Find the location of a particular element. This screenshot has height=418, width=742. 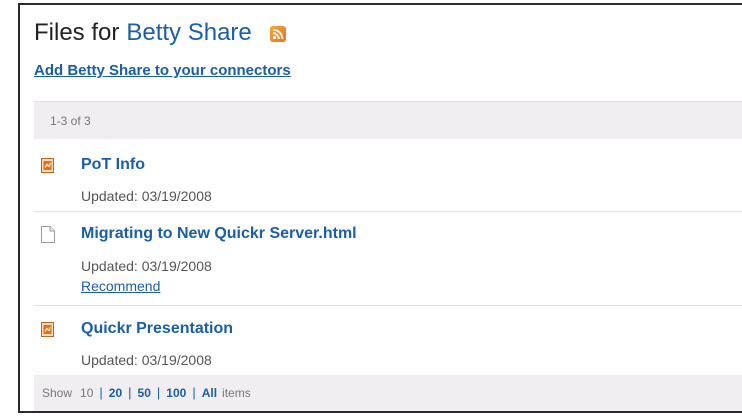

page-size-option-20: 20 is located at coordinates (115, 393).